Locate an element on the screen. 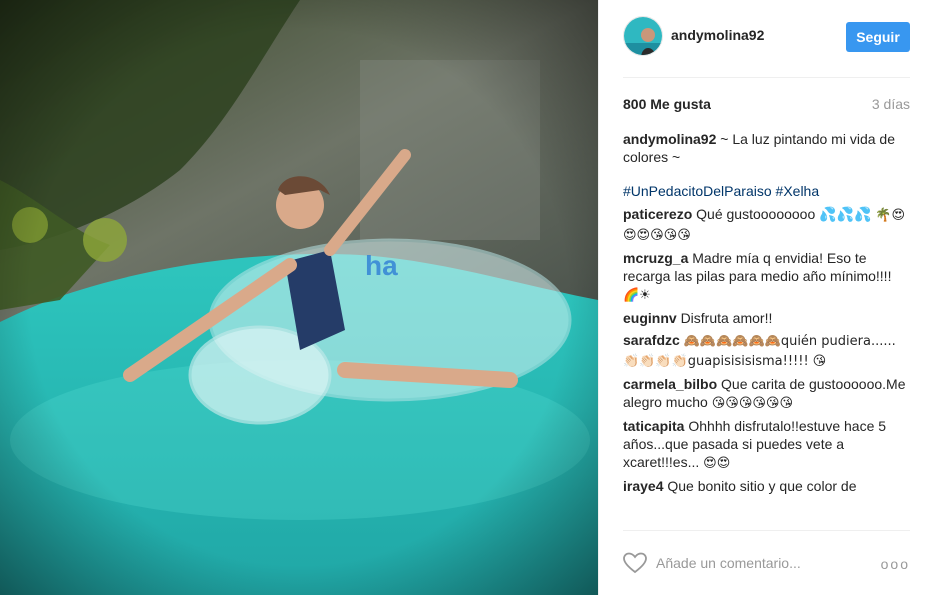 The width and height of the screenshot is (931, 595). comment-item: iraye4 Que bonito sitio y que color de is located at coordinates (767, 486).